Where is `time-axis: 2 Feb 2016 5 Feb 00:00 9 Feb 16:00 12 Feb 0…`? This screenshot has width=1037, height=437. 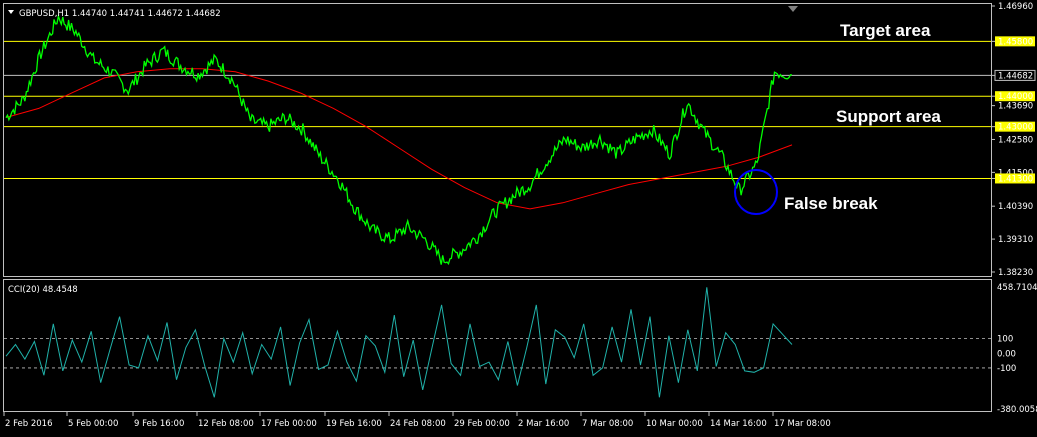 time-axis: 2 Feb 2016 5 Feb 00:00 9 Feb 16:00 12 Feb 0… is located at coordinates (417, 420).